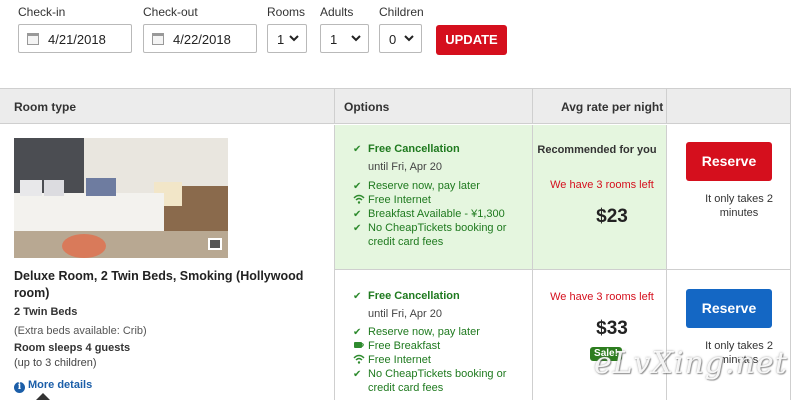  Describe the element at coordinates (401, 12) in the screenshot. I see `children-label: Children` at that location.